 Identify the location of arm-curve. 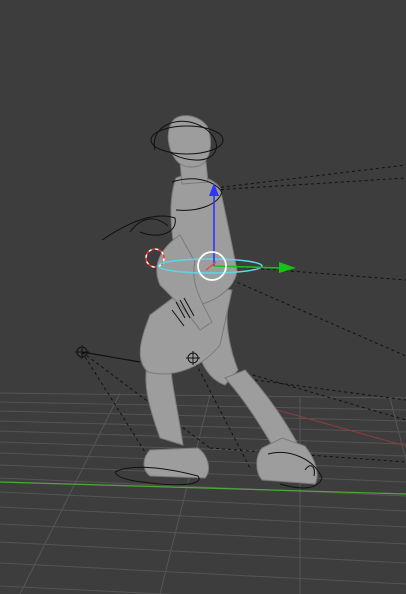
(149, 225).